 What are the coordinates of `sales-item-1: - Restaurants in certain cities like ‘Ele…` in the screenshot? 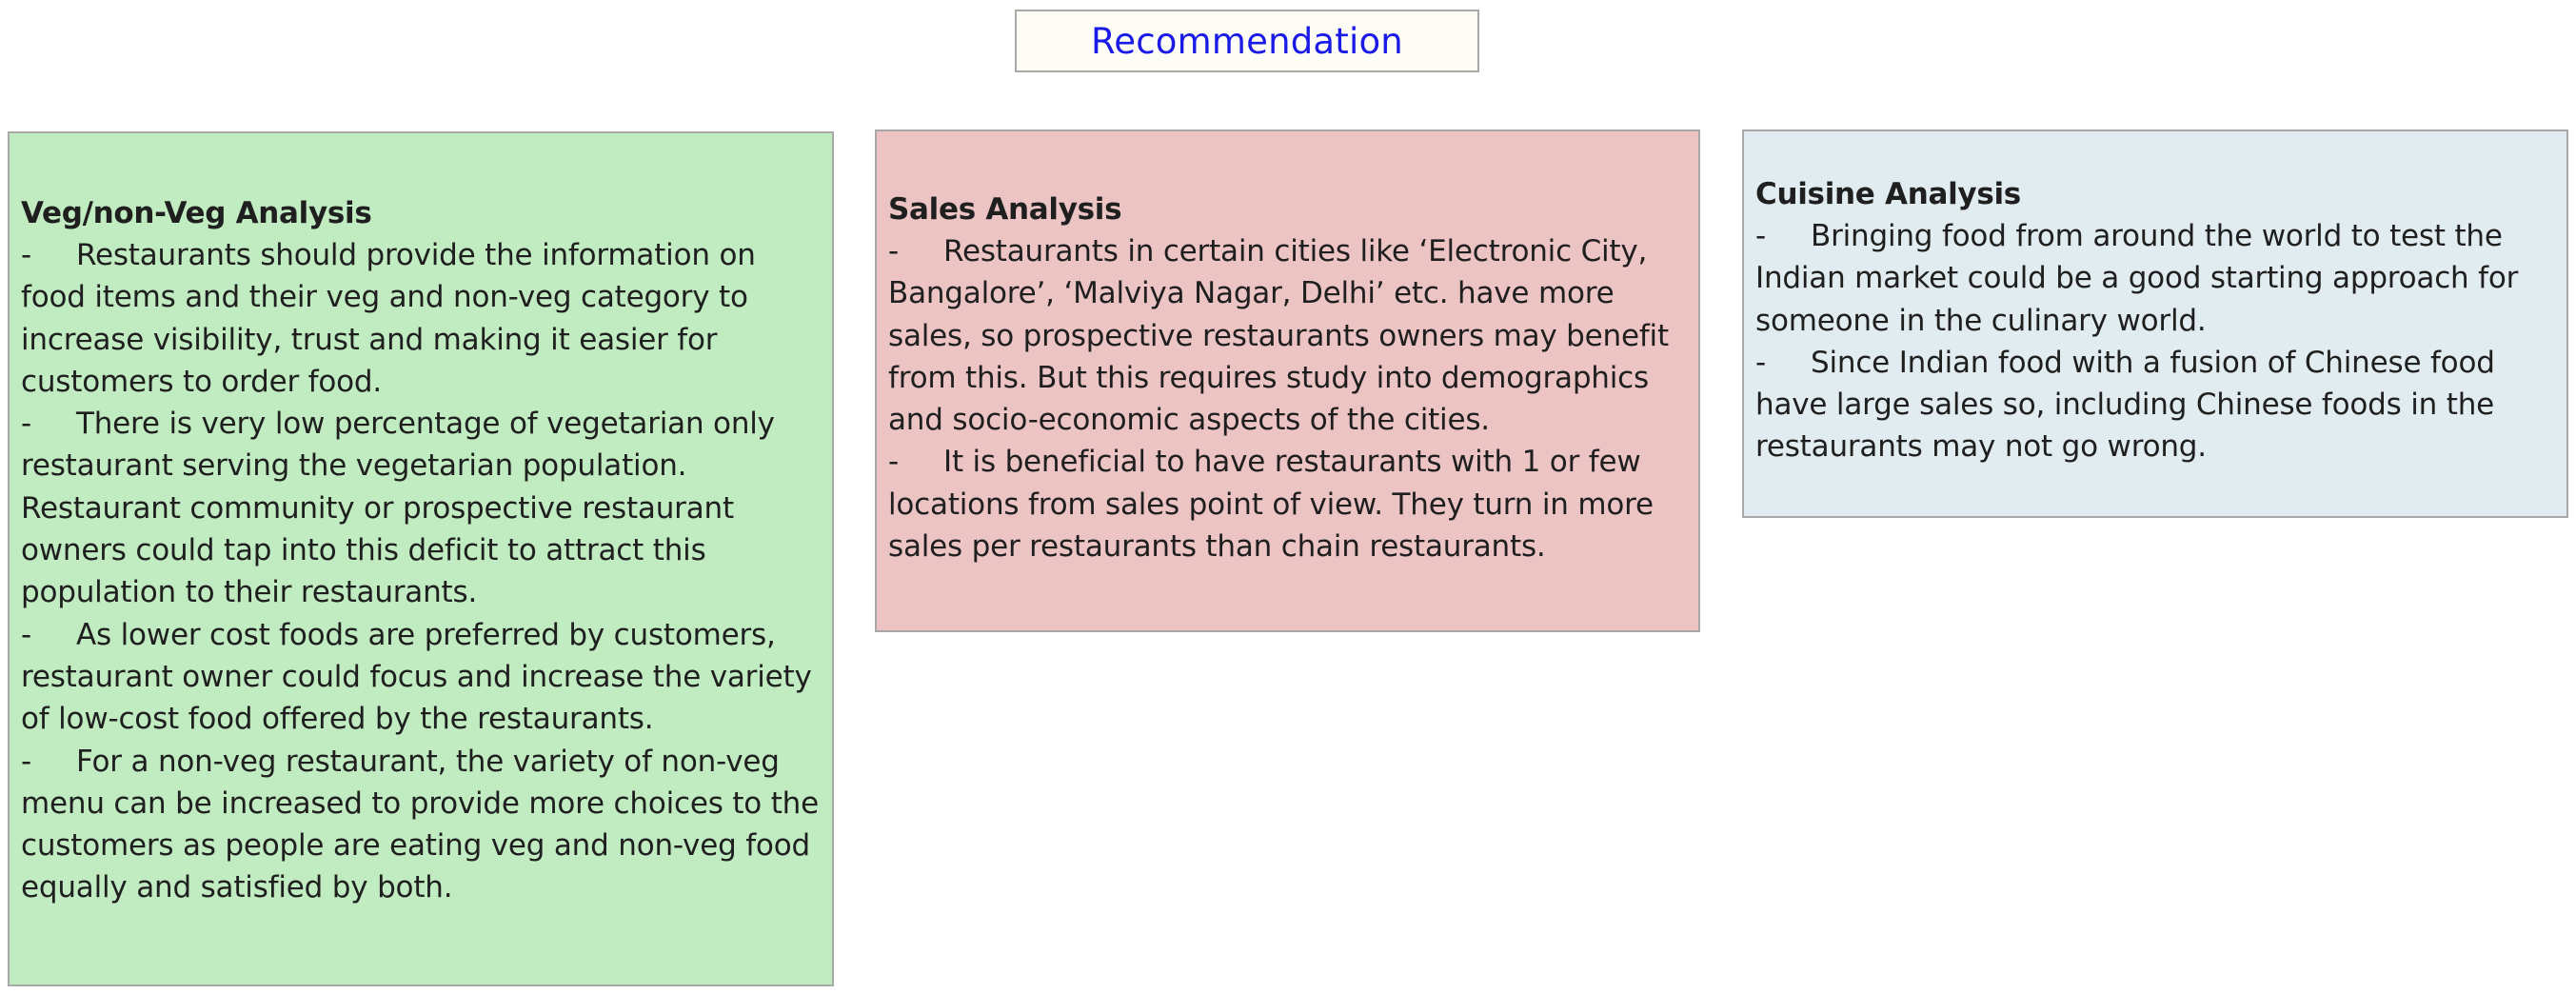 It's located at (1288, 335).